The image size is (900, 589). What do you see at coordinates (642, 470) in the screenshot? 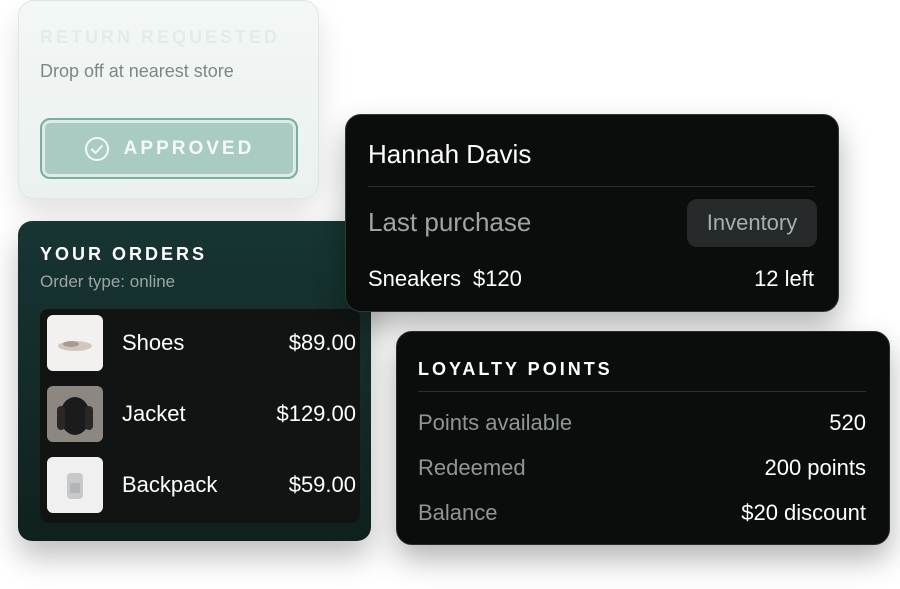
I see `loyalty-row-redeemed: Redeemed 200 points` at bounding box center [642, 470].